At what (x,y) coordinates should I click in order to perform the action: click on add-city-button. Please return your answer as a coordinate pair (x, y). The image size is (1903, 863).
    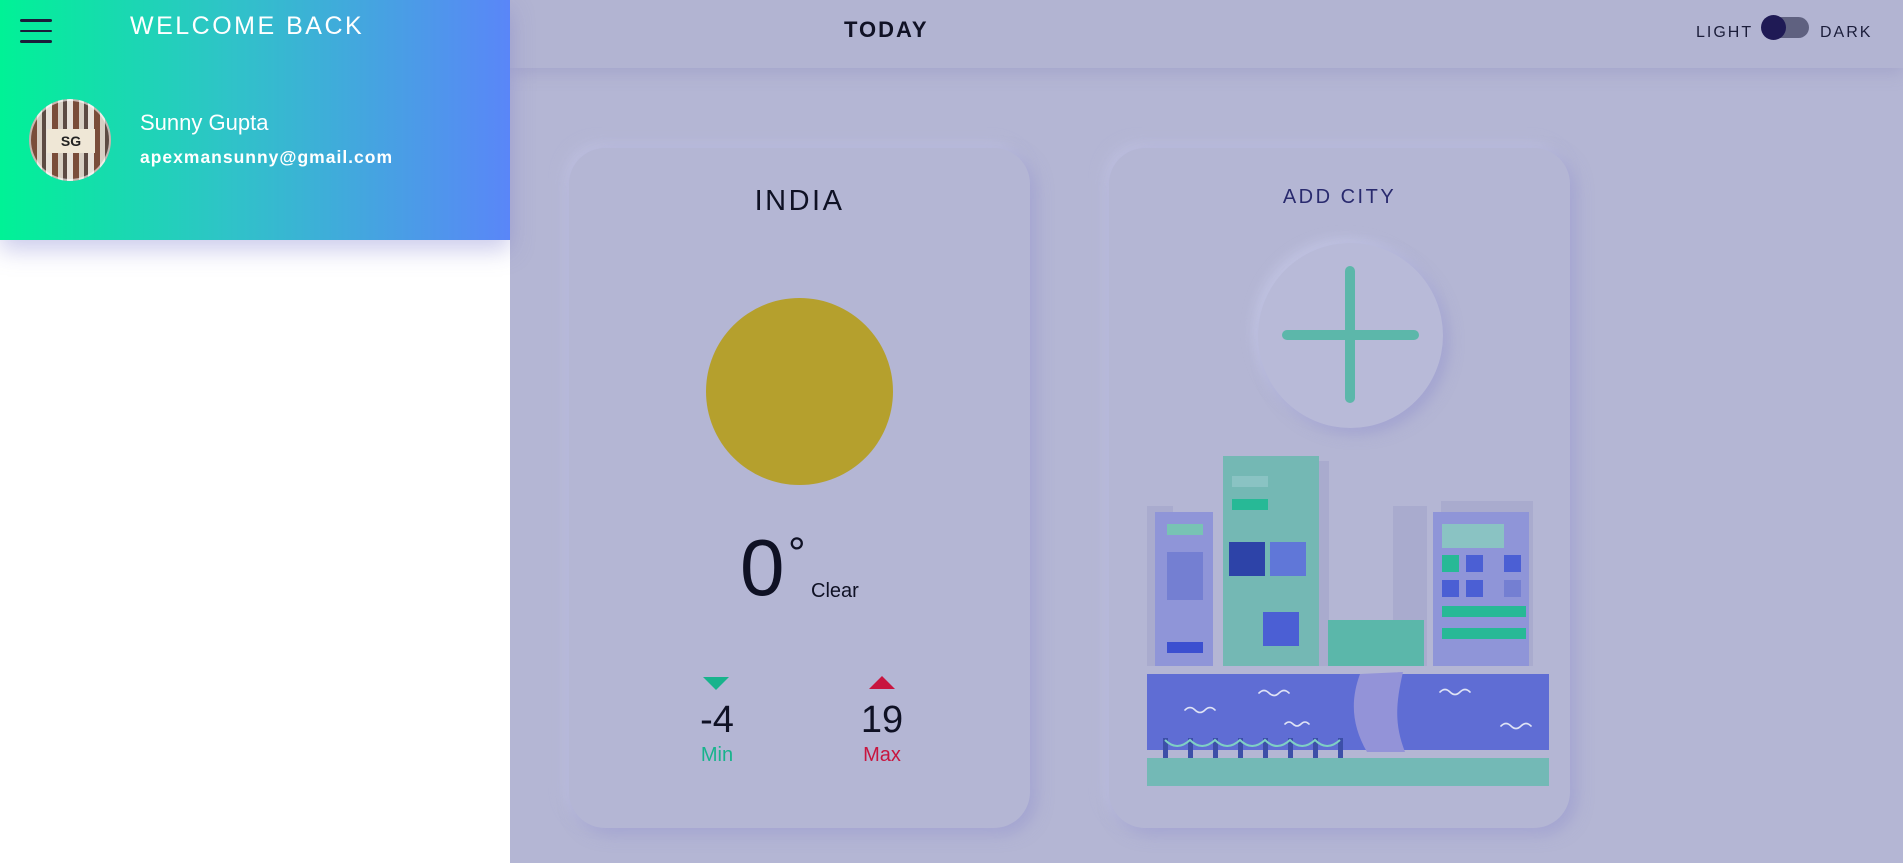
    Looking at the image, I should click on (1350, 335).